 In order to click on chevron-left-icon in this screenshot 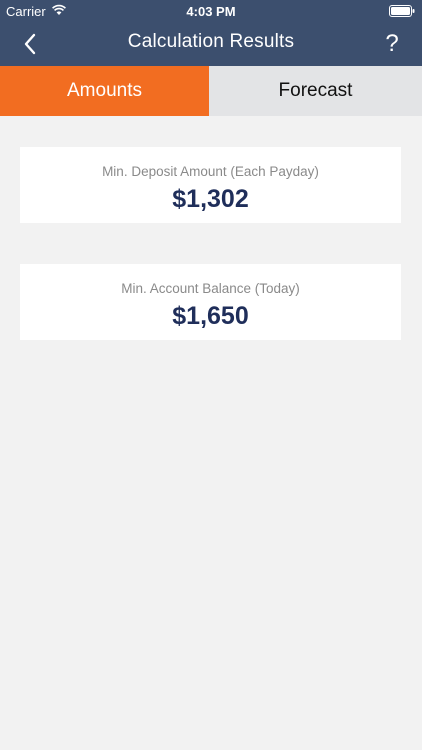, I will do `click(30, 44)`.